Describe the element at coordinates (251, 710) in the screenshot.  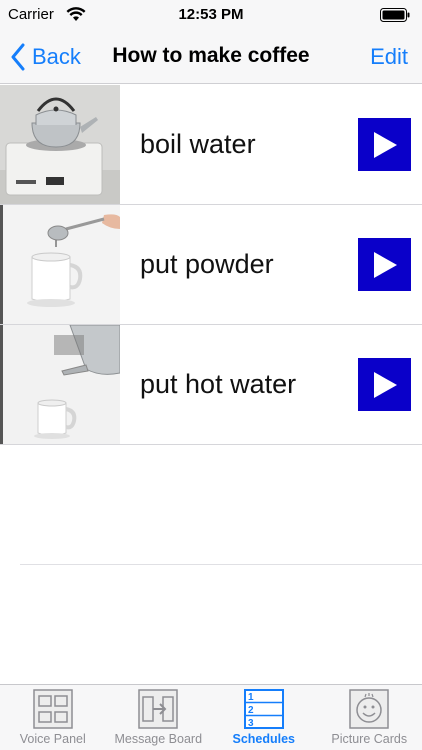
I see `svg-text: 2` at that location.